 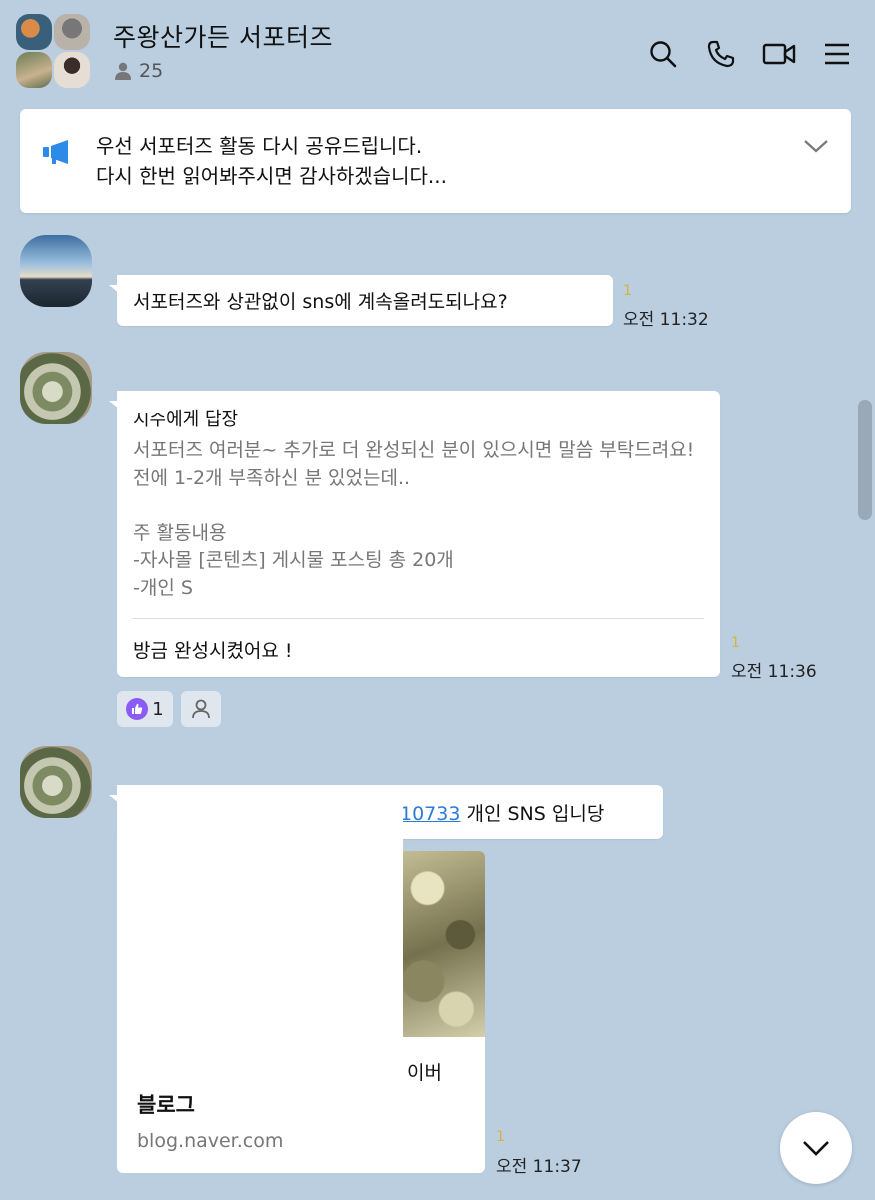 What do you see at coordinates (213, 651) in the screenshot?
I see `message-text: 방금 완성시켰어요 !` at bounding box center [213, 651].